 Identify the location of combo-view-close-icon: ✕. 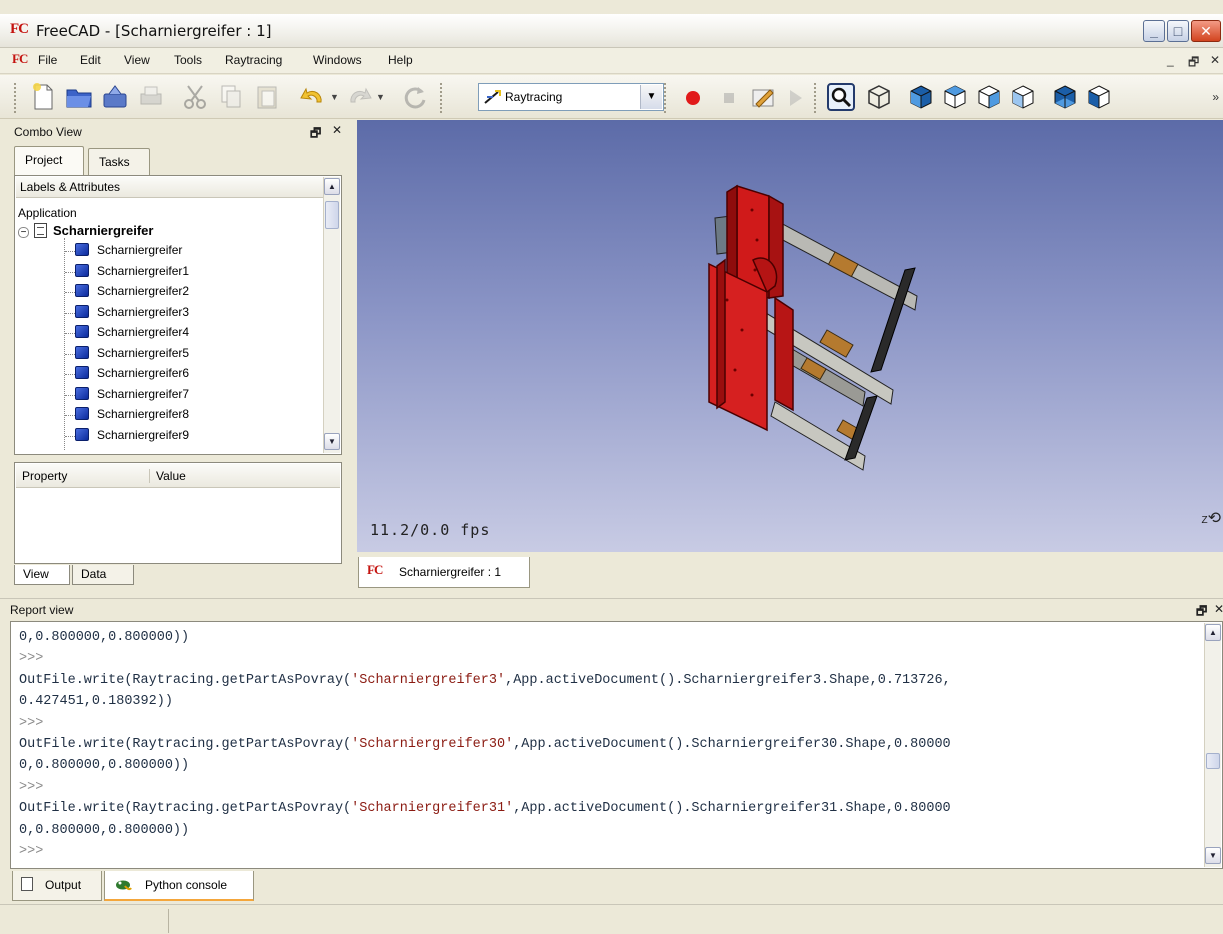
(337, 130).